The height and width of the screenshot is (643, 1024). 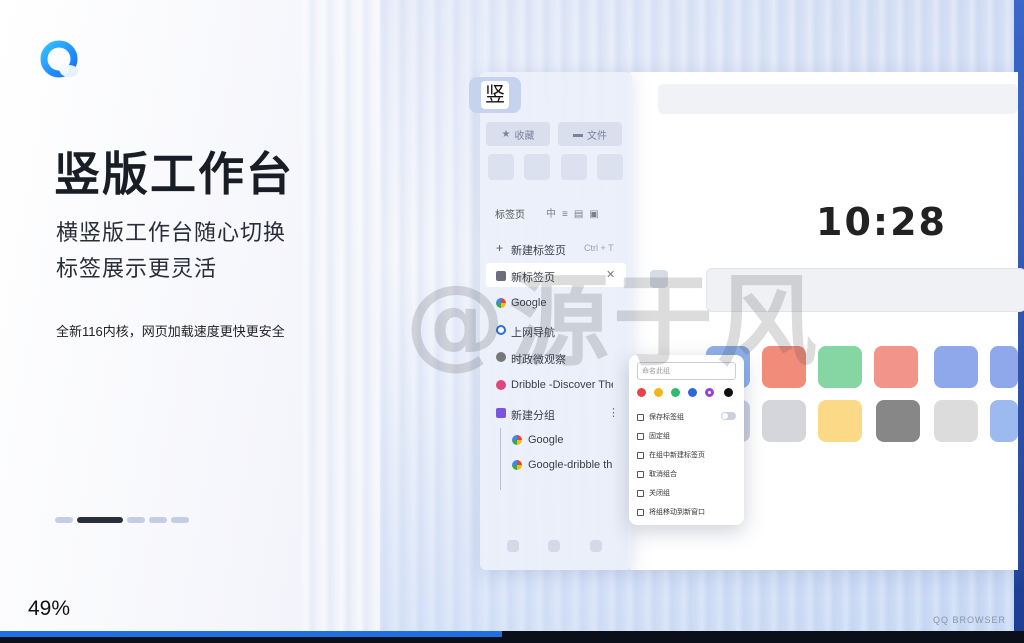 I want to click on vertical-mode-badge: 竖, so click(x=495, y=95).